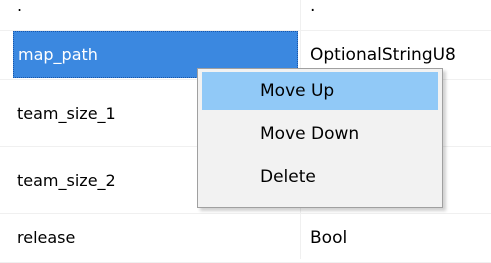 The width and height of the screenshot is (491, 263). I want to click on menu-item-move-up: Move Up, so click(320, 91).